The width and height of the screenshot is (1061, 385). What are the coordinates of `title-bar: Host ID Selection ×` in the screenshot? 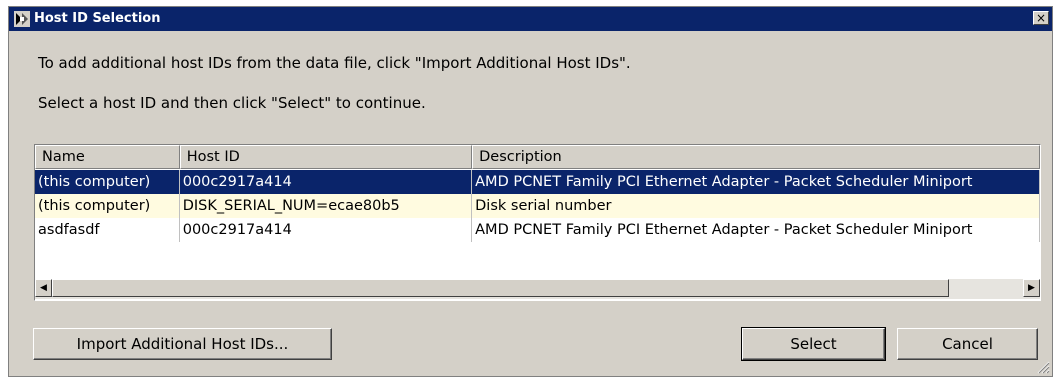 It's located at (530, 19).